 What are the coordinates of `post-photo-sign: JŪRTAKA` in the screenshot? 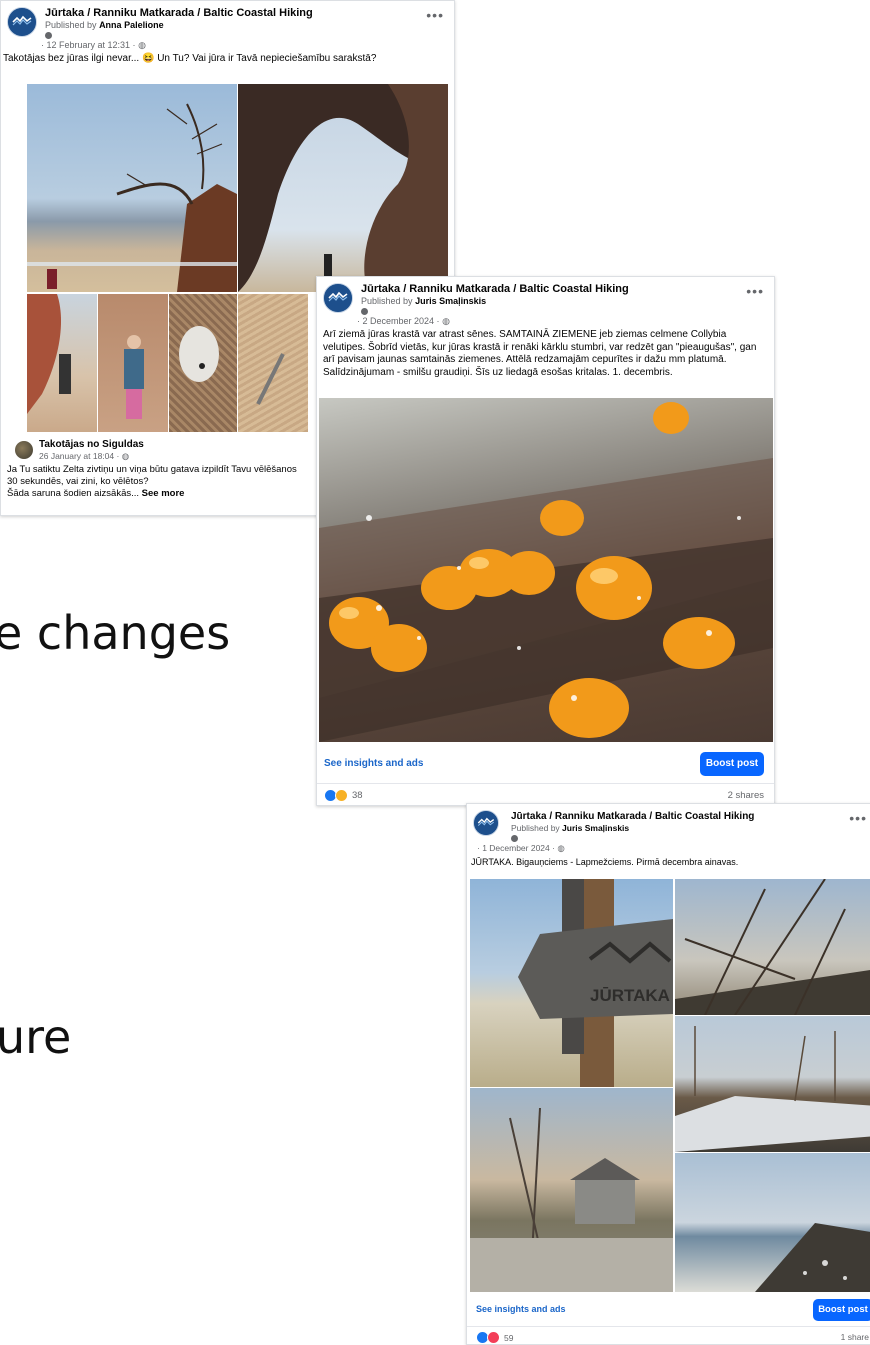 It's located at (571, 983).